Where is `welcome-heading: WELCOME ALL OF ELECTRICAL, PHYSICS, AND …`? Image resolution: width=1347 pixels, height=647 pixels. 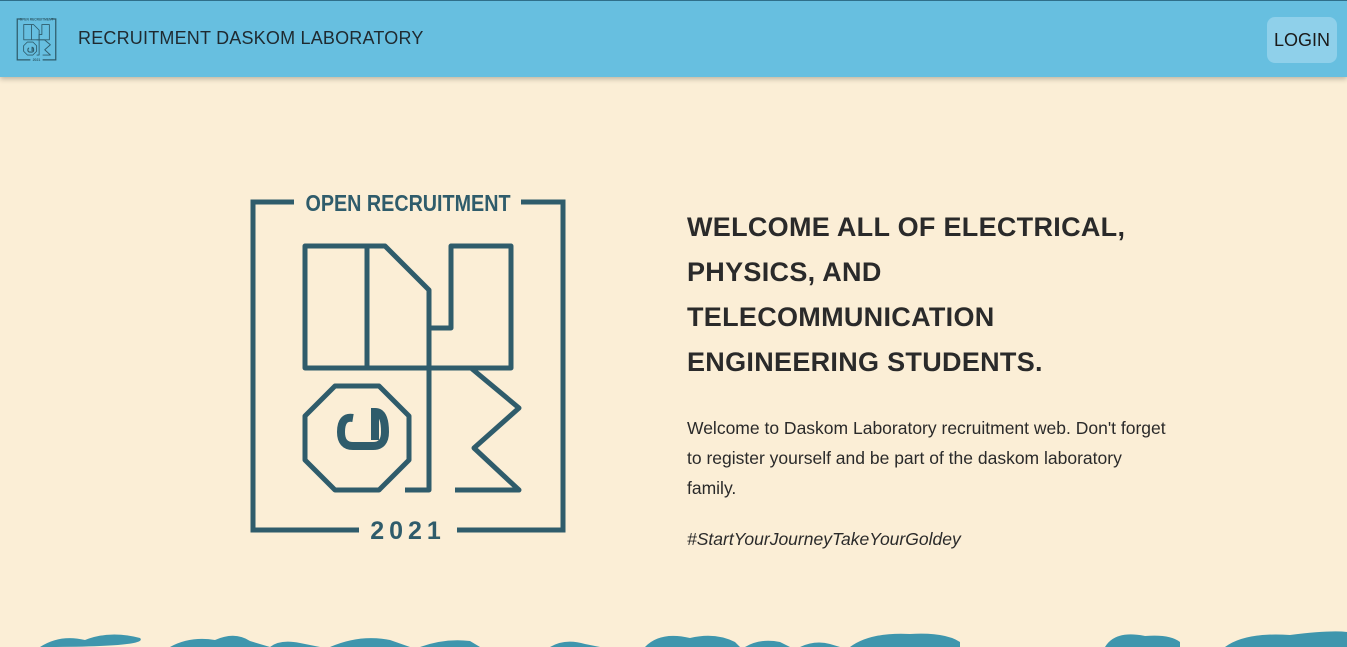 welcome-heading: WELCOME ALL OF ELECTRICAL, PHYSICS, AND … is located at coordinates (937, 295).